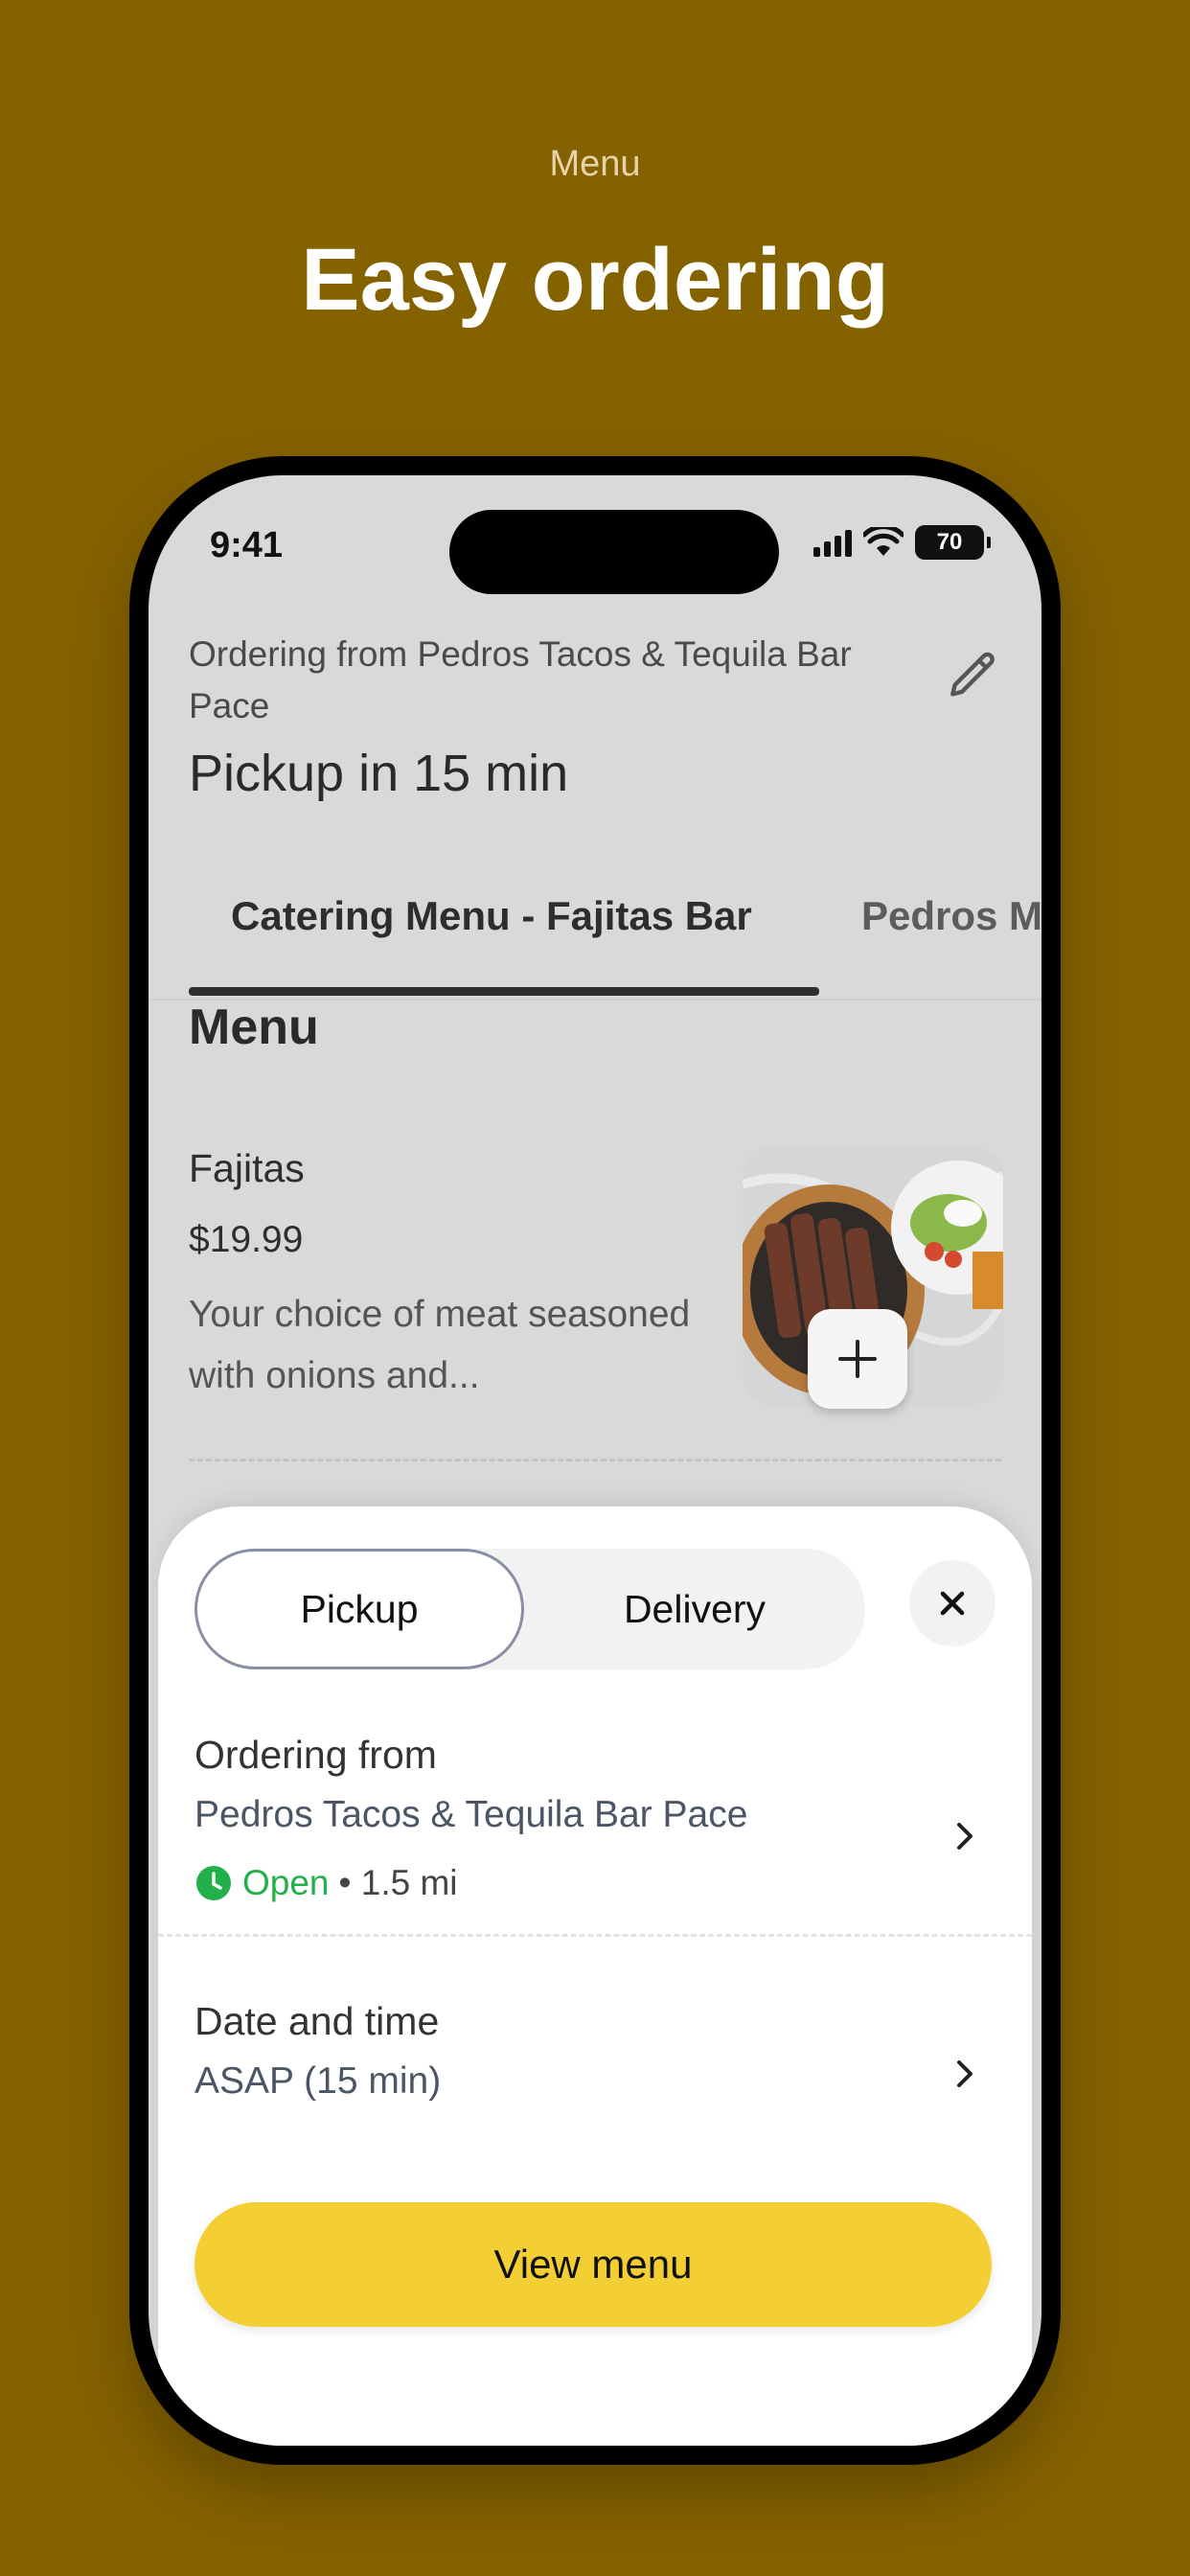  What do you see at coordinates (595, 280) in the screenshot?
I see `promo-title: Easy ordering` at bounding box center [595, 280].